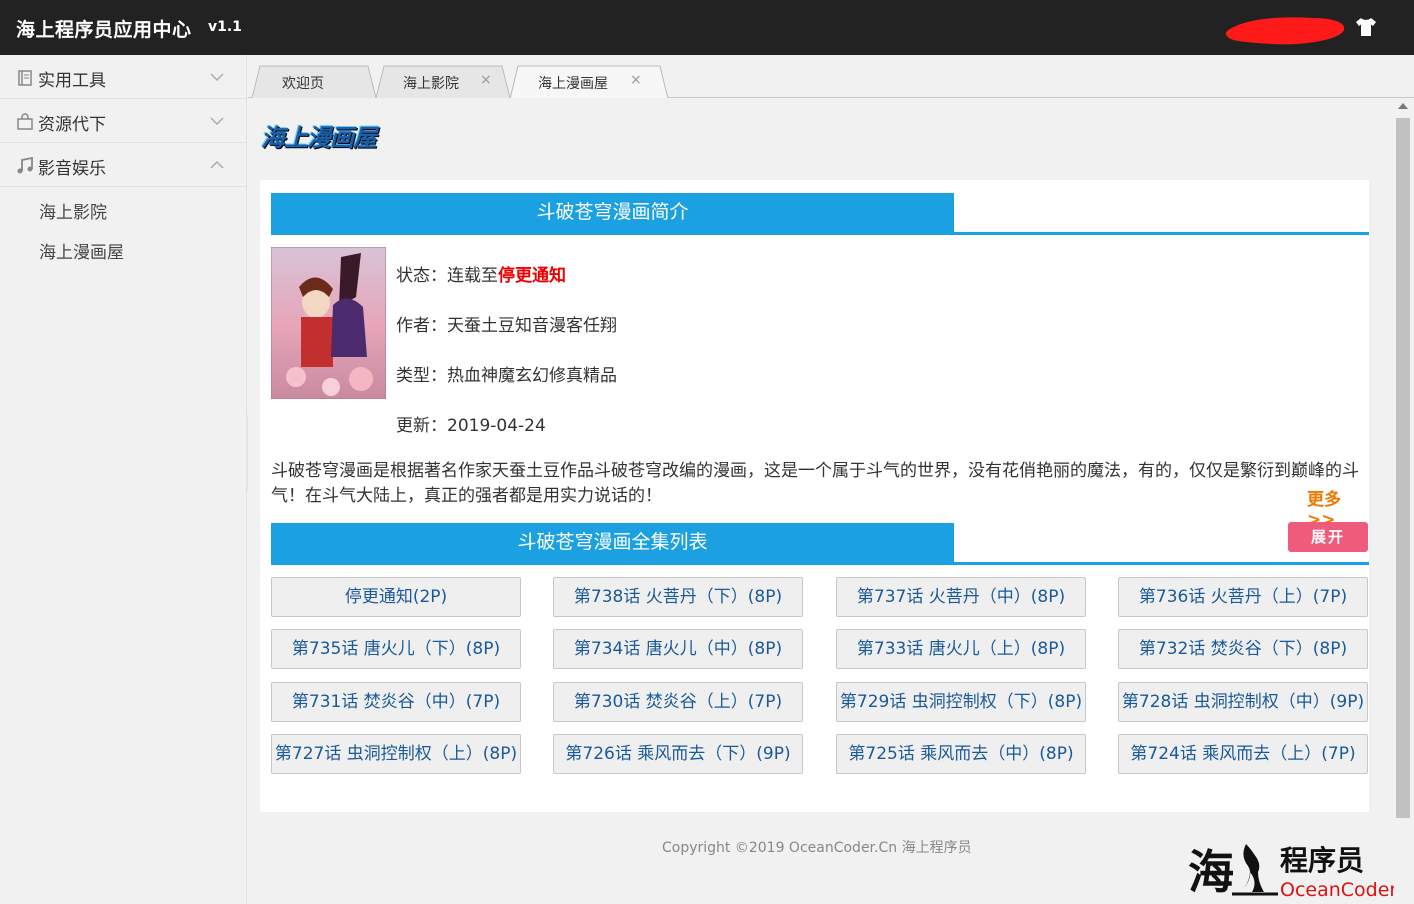 The image size is (1414, 904). What do you see at coordinates (1243, 597) in the screenshot?
I see `episode-button: 第736话 火菩丹（上）(7P)` at bounding box center [1243, 597].